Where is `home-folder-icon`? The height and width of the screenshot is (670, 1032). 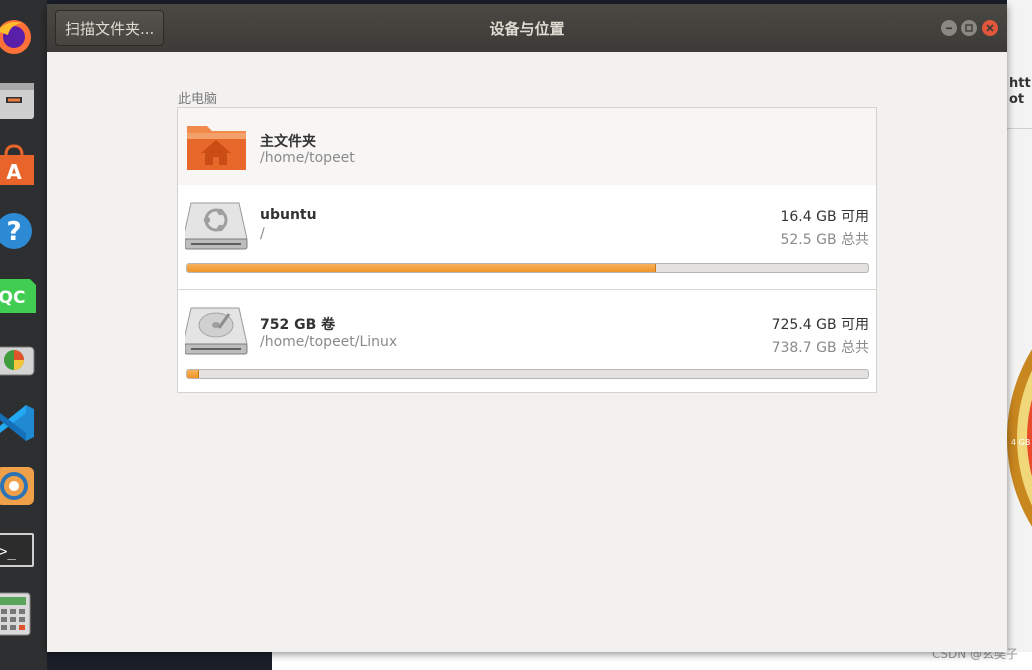 home-folder-icon is located at coordinates (217, 148).